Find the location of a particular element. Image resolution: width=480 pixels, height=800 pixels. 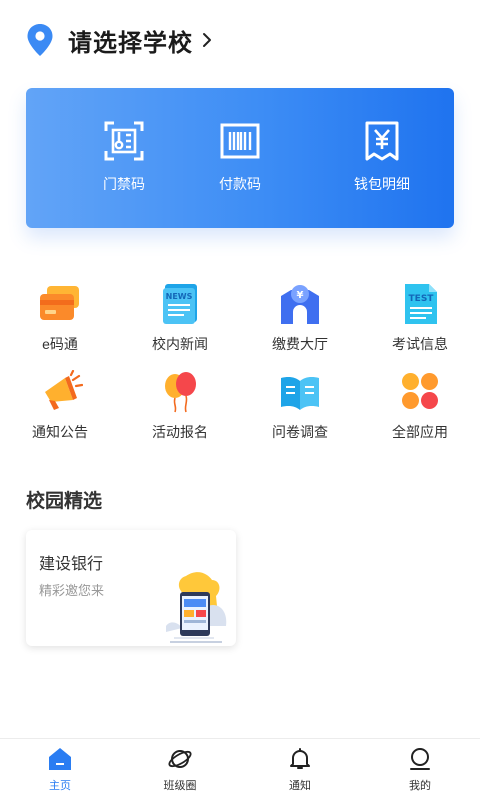

planet-icon is located at coordinates (180, 759).